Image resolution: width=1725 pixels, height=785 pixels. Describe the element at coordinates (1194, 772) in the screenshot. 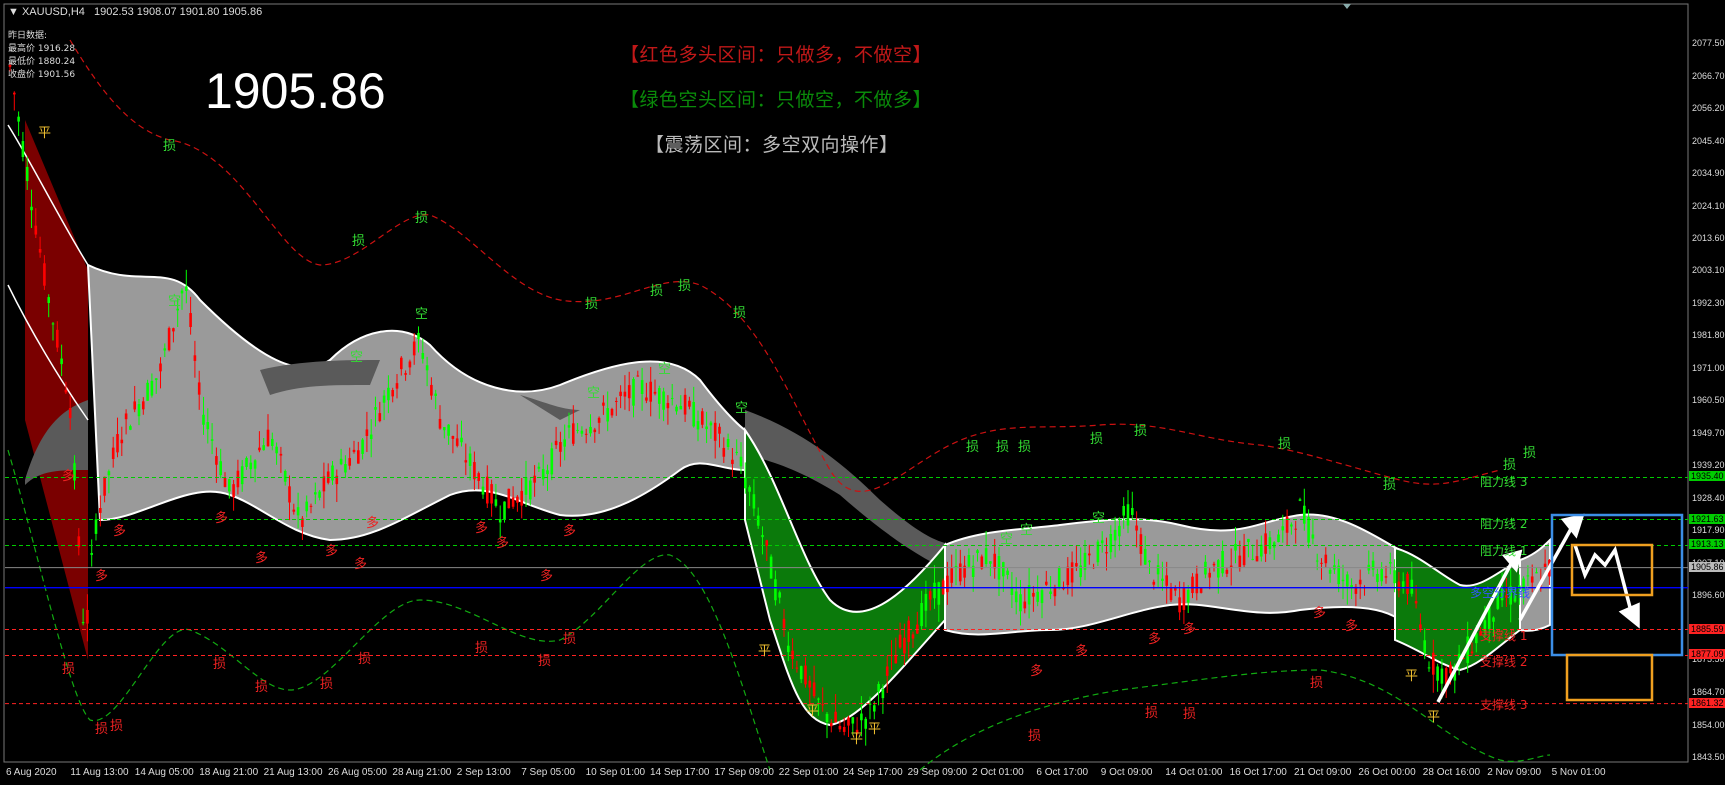

I see `time-axis-label: 14 Oct 01:00` at that location.